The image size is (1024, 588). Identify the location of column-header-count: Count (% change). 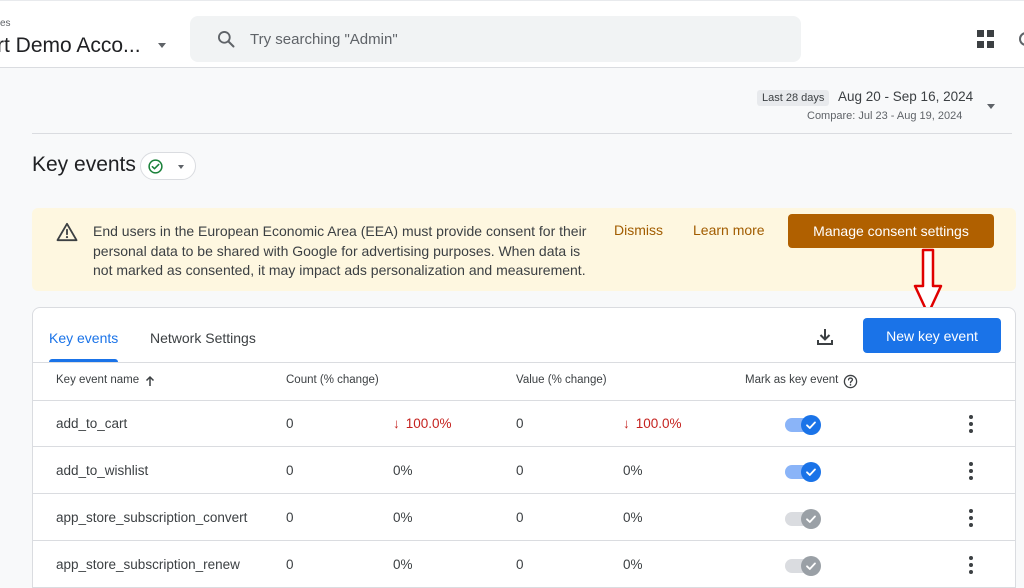
(332, 380).